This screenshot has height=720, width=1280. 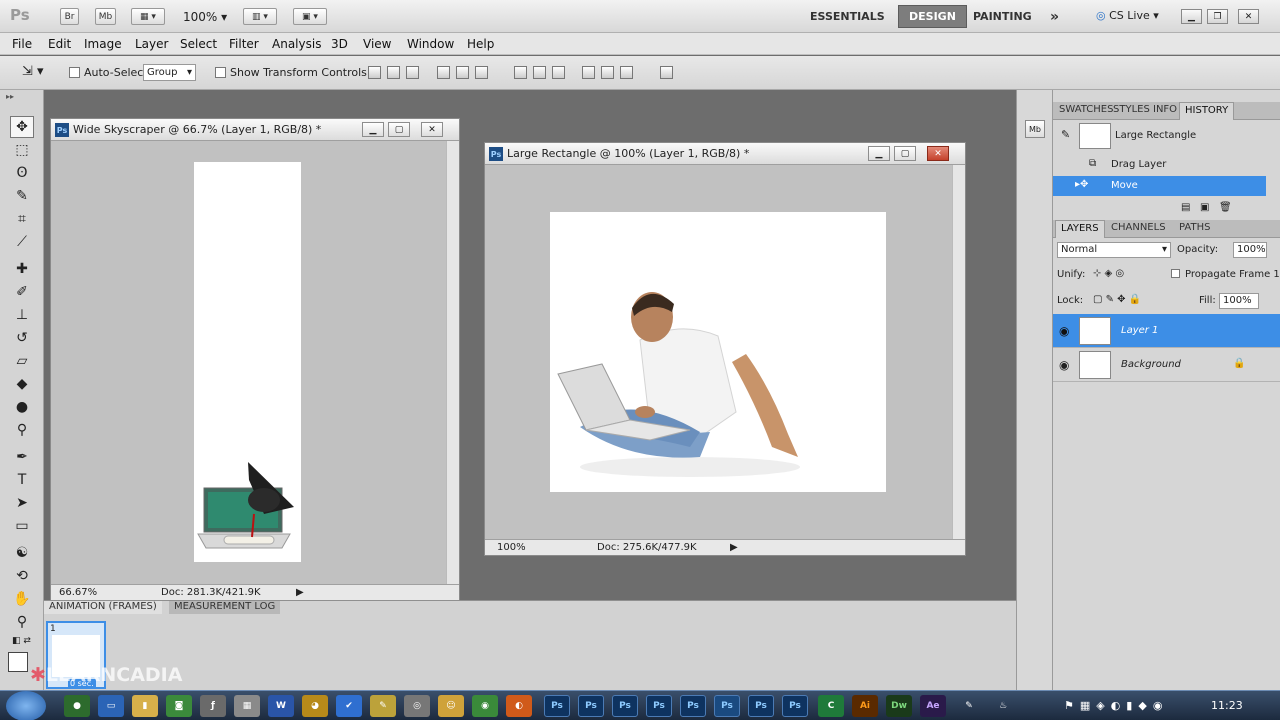 What do you see at coordinates (1248, 16) in the screenshot?
I see `app-close-button: ✕` at bounding box center [1248, 16].